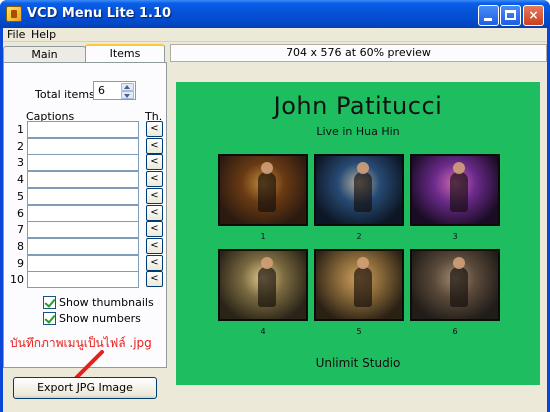  I want to click on caption-row-number: 10, so click(17, 280).